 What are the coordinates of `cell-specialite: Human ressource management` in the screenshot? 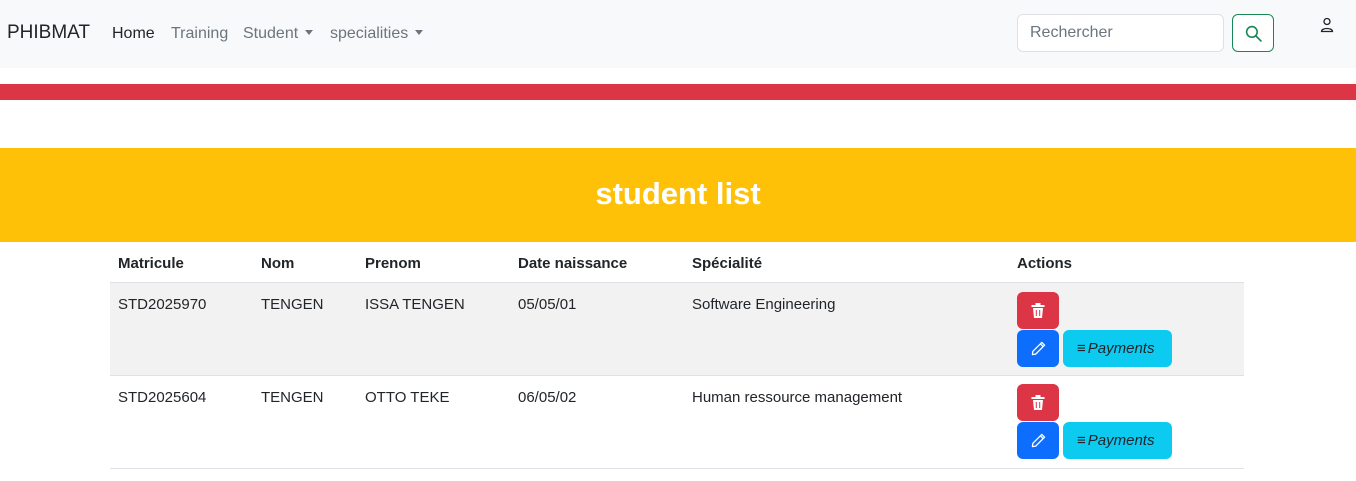 It's located at (797, 397).